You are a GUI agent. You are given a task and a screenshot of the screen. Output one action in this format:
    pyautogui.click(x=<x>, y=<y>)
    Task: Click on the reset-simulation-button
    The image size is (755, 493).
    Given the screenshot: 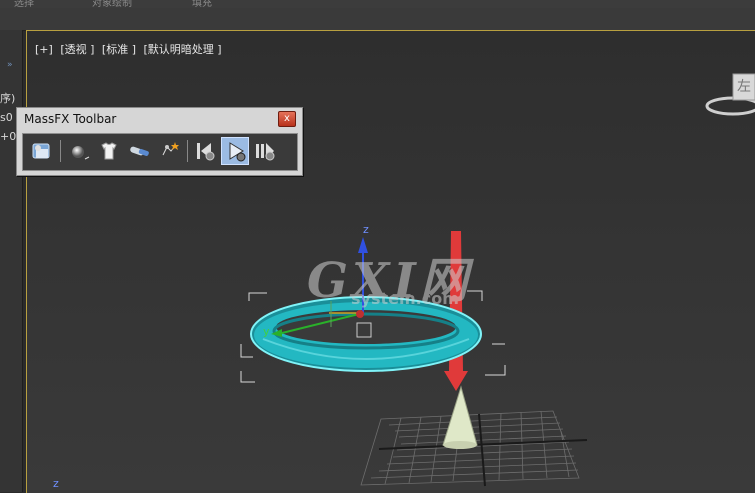 What is the action you would take?
    pyautogui.click(x=205, y=151)
    